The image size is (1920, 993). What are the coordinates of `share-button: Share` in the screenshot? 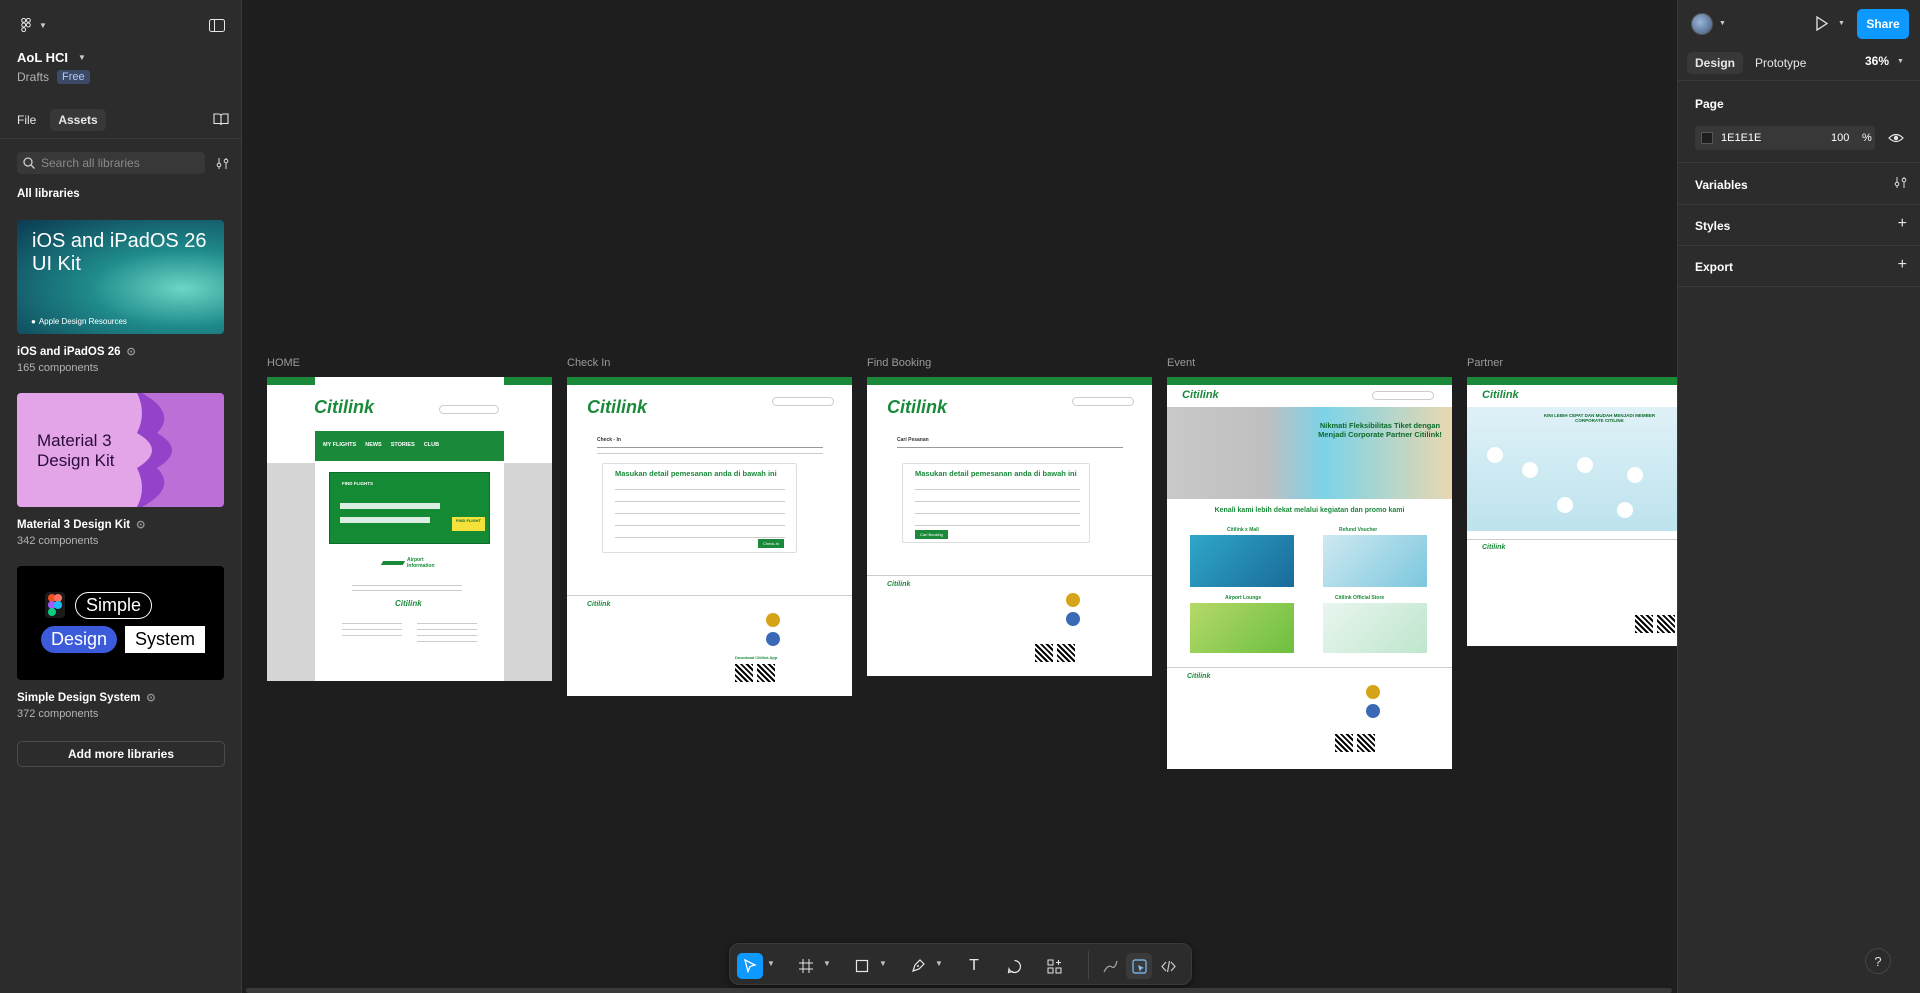 It's located at (1883, 24).